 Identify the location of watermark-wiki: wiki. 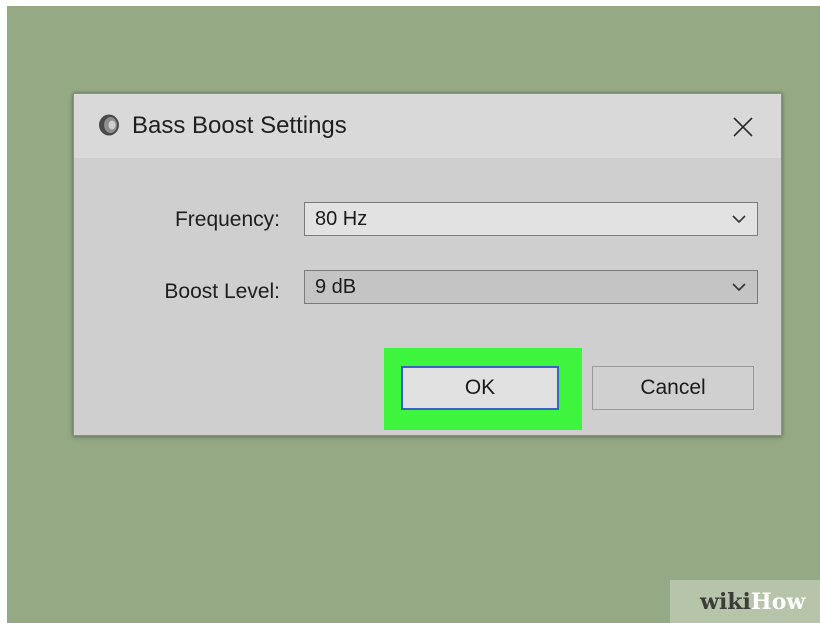
(725, 601).